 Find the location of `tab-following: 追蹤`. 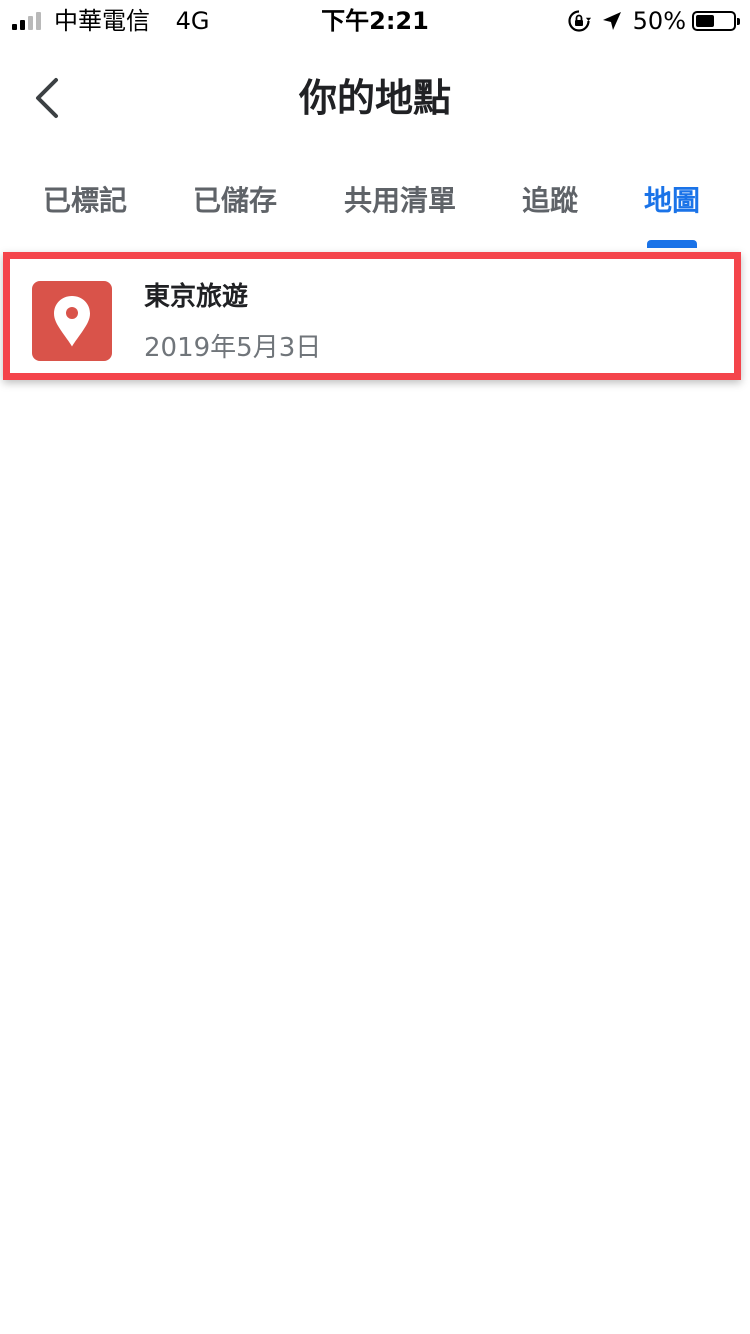

tab-following: 追蹤 is located at coordinates (550, 209).